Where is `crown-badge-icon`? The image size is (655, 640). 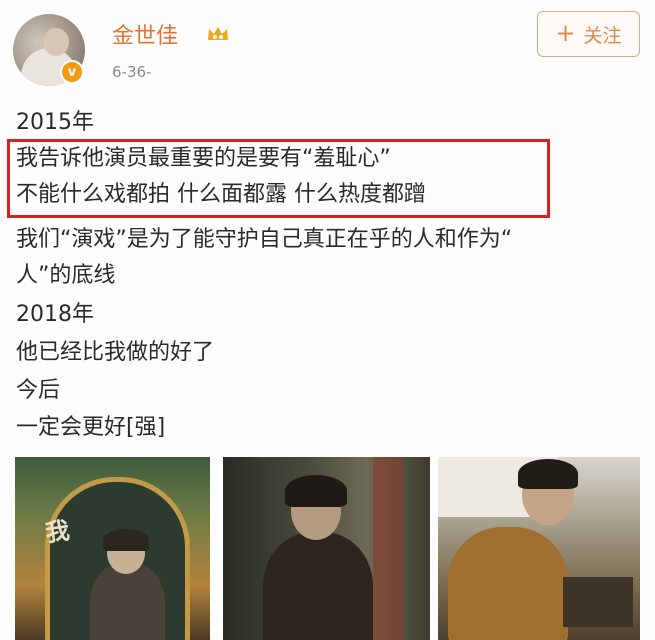
crown-badge-icon is located at coordinates (218, 33).